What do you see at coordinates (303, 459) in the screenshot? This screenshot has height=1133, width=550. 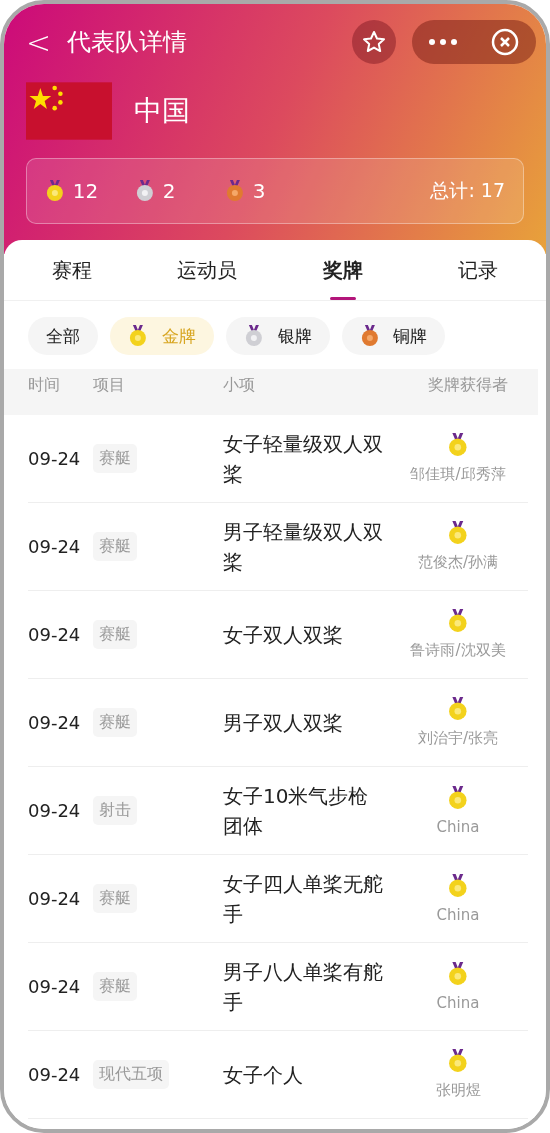 I see `event-name: 女子轻量级双人双桨` at bounding box center [303, 459].